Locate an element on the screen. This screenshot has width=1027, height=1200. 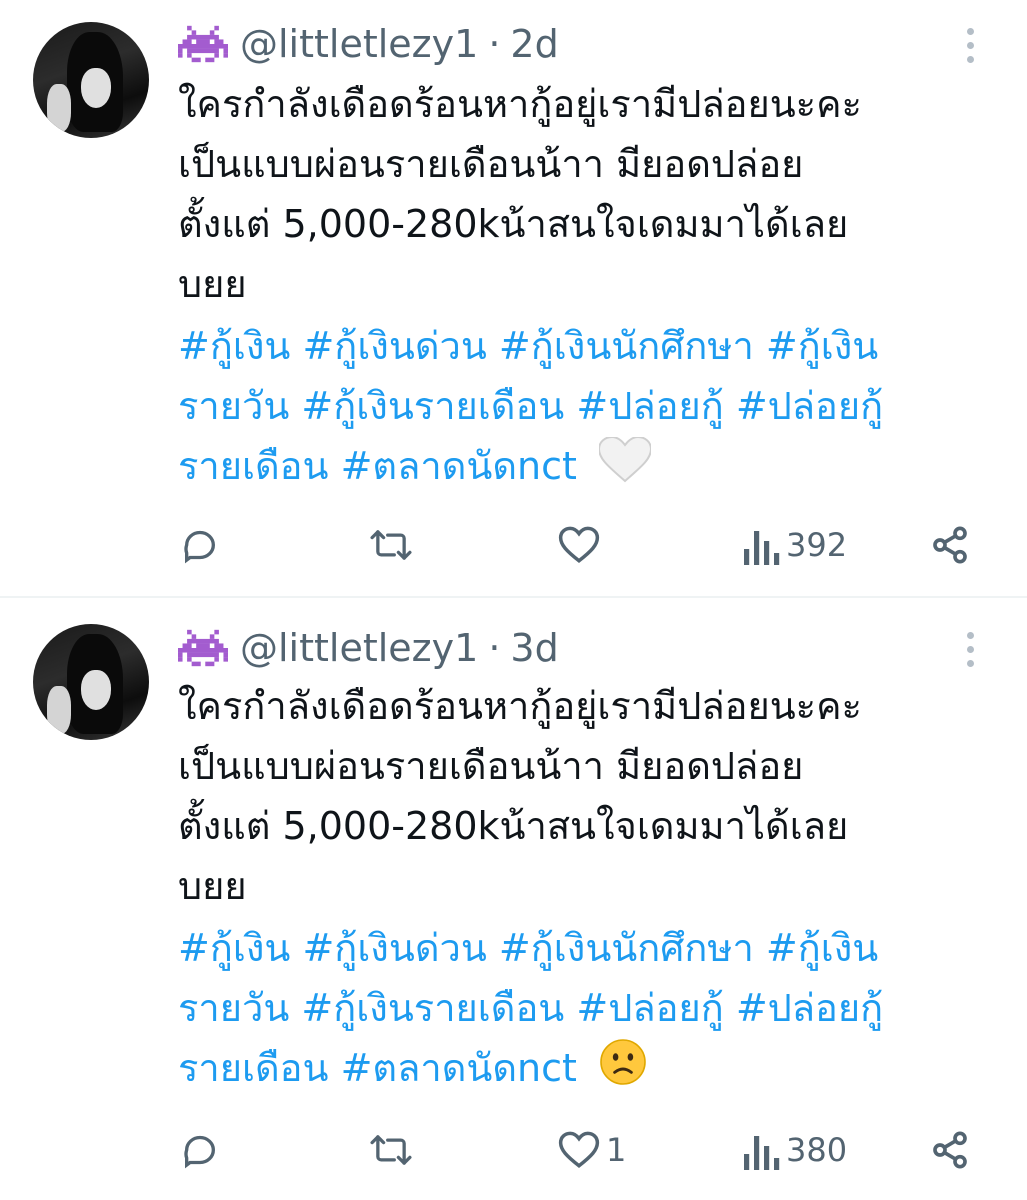
action-bar: 1 380 is located at coordinates (513, 1150).